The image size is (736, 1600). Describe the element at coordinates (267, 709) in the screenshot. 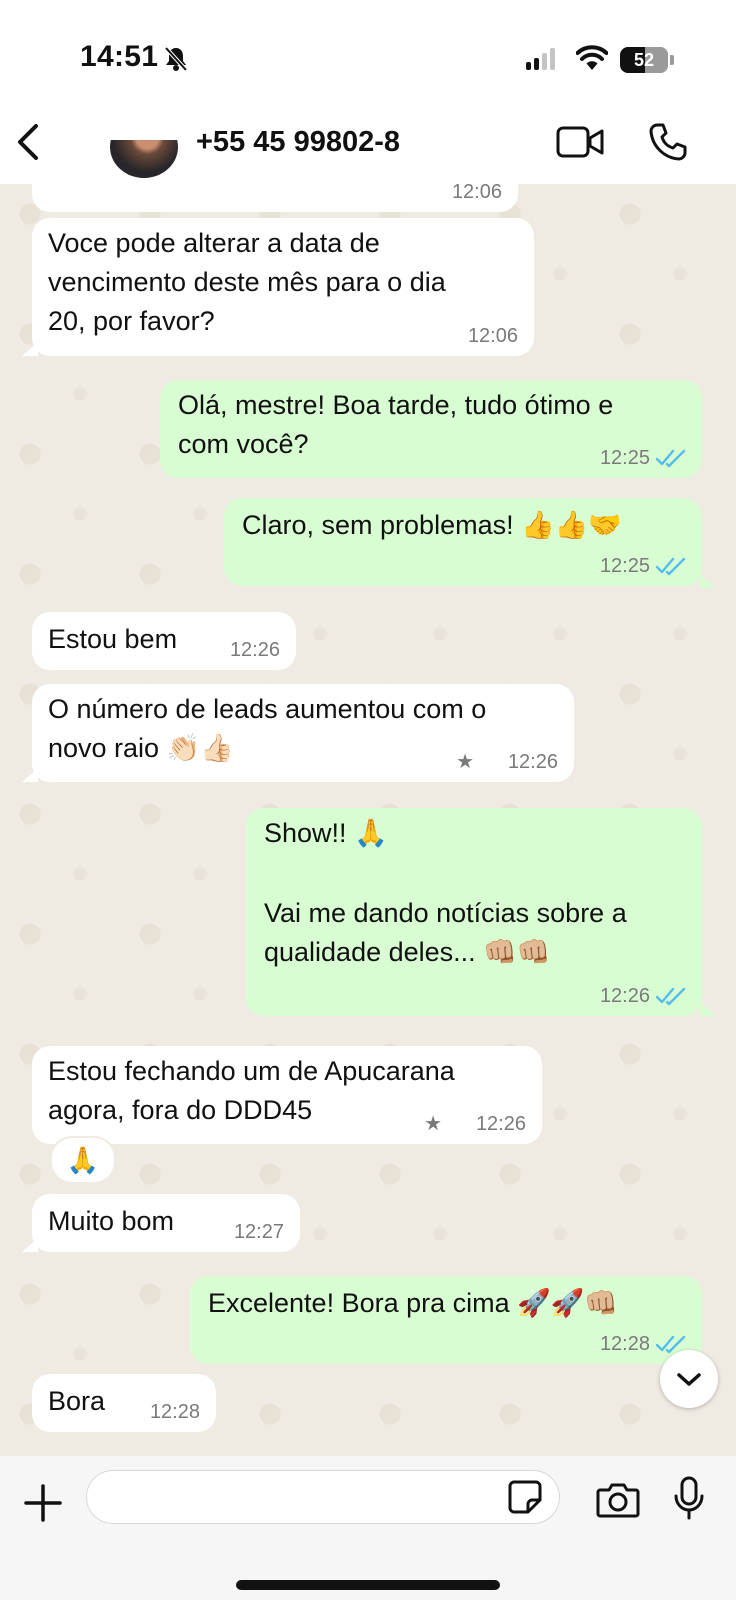

I see `message-text: O número de leads aumentou com o` at that location.